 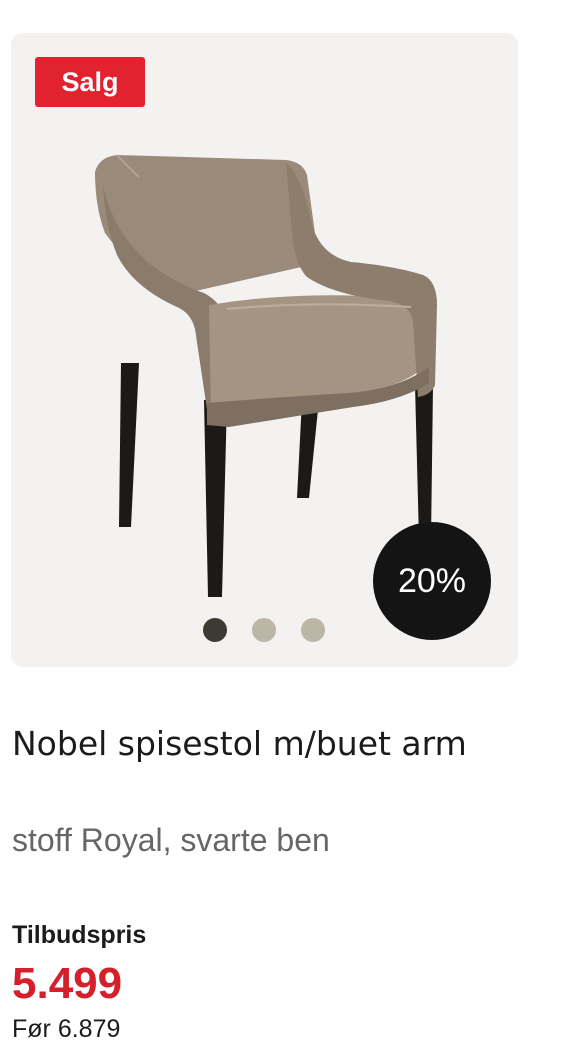 I want to click on product-subtitle: stoff Royal, svarte ben, so click(x=171, y=840).